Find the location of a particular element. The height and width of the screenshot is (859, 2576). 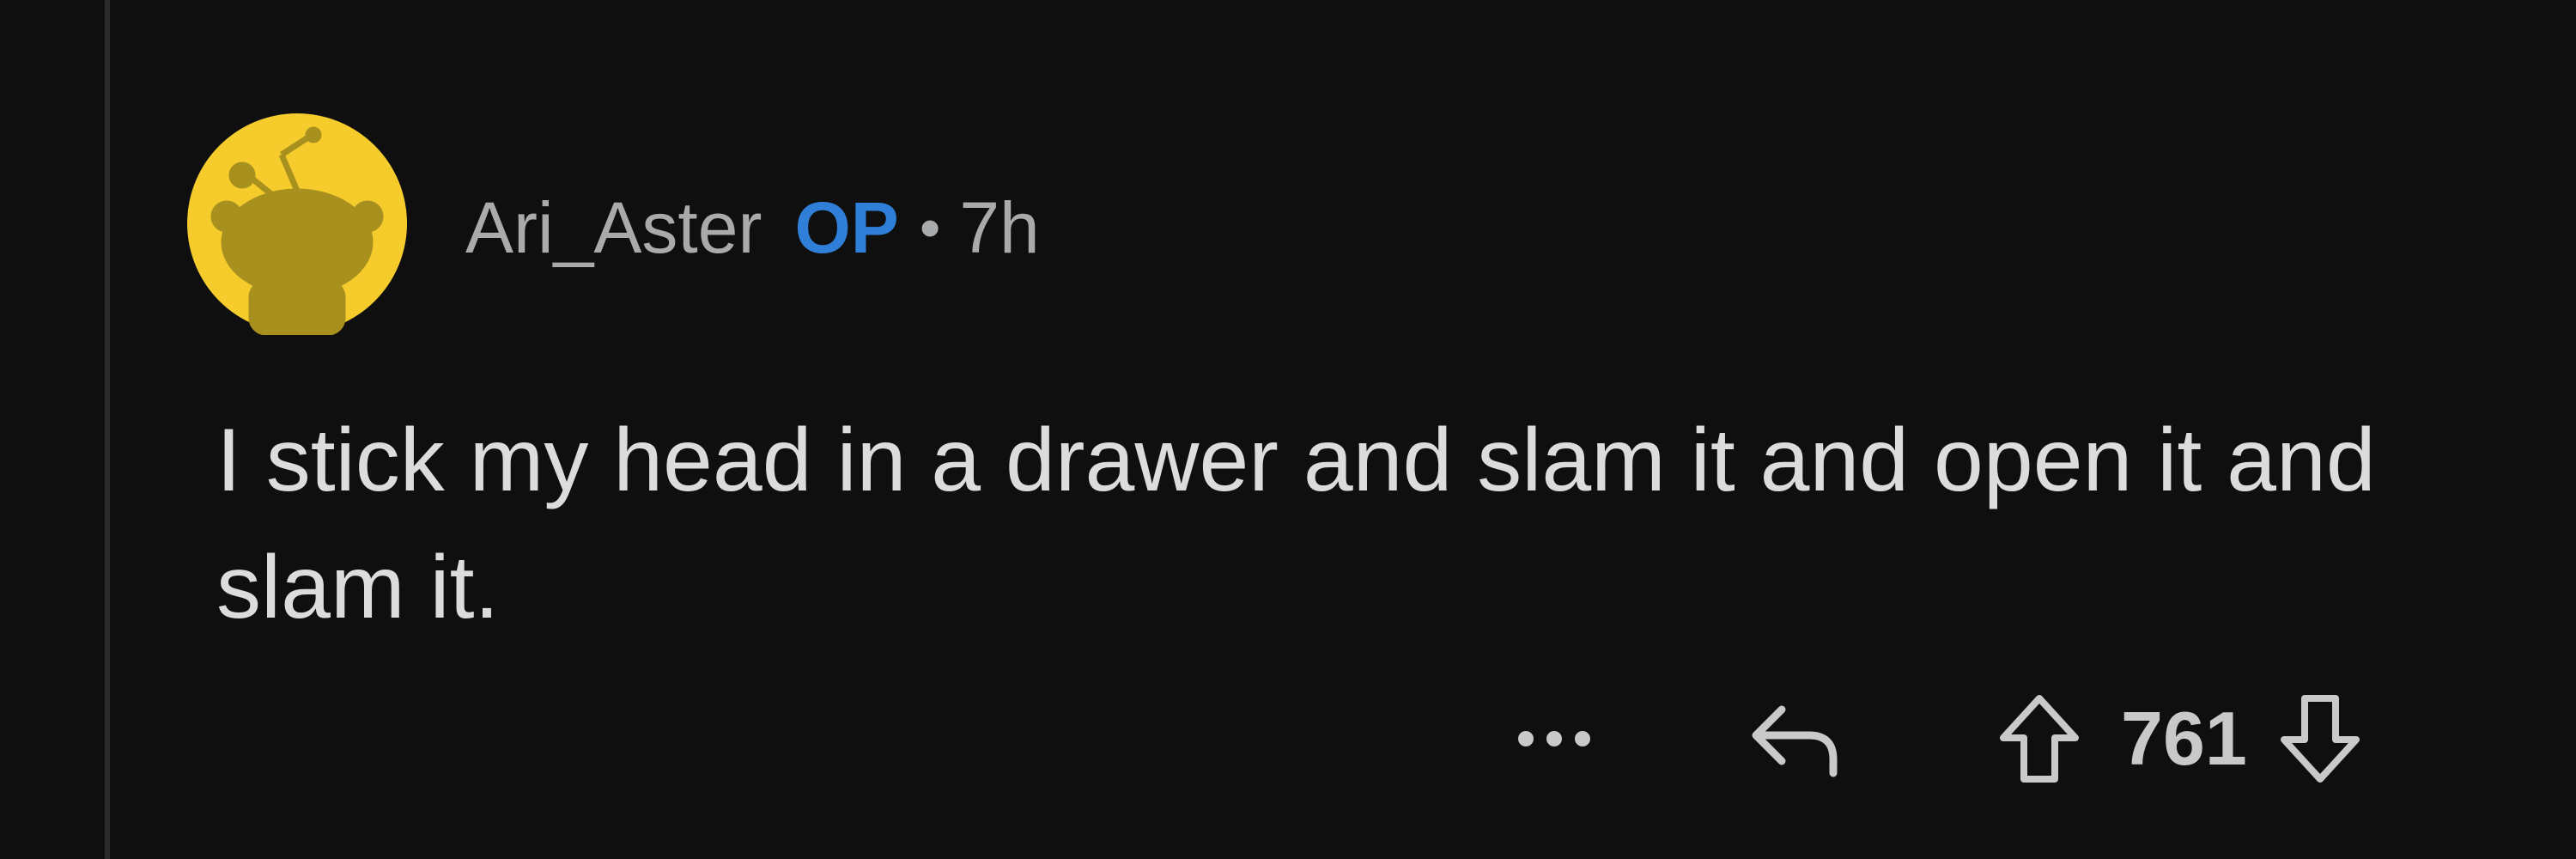

downvote-button is located at coordinates (2320, 738).